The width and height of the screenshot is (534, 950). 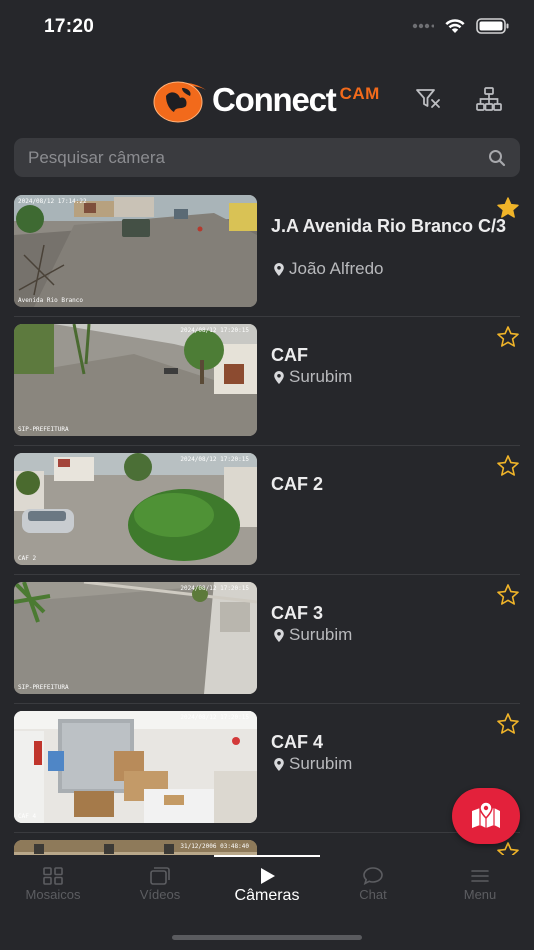 What do you see at coordinates (267, 937) in the screenshot?
I see `home-indicator` at bounding box center [267, 937].